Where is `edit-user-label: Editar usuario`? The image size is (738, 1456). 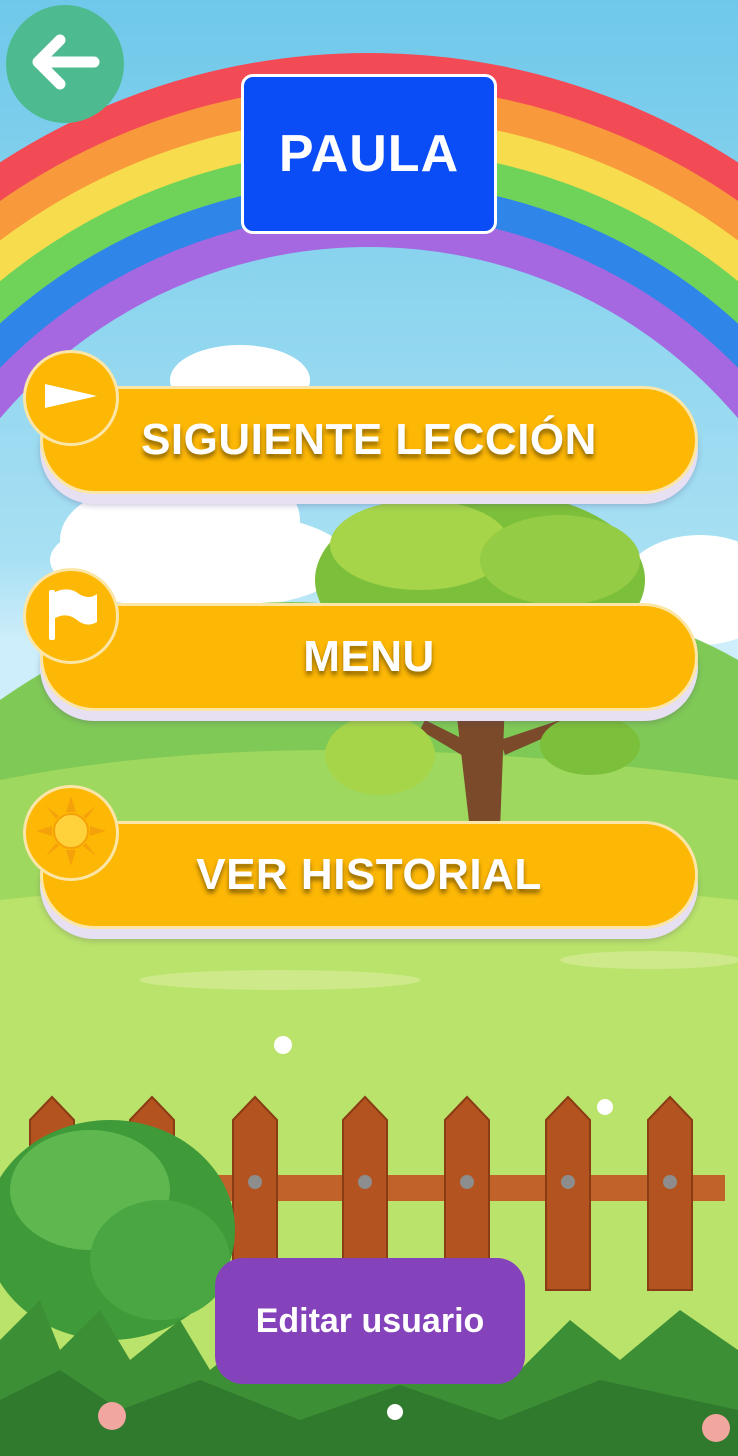 edit-user-label: Editar usuario is located at coordinates (370, 1320).